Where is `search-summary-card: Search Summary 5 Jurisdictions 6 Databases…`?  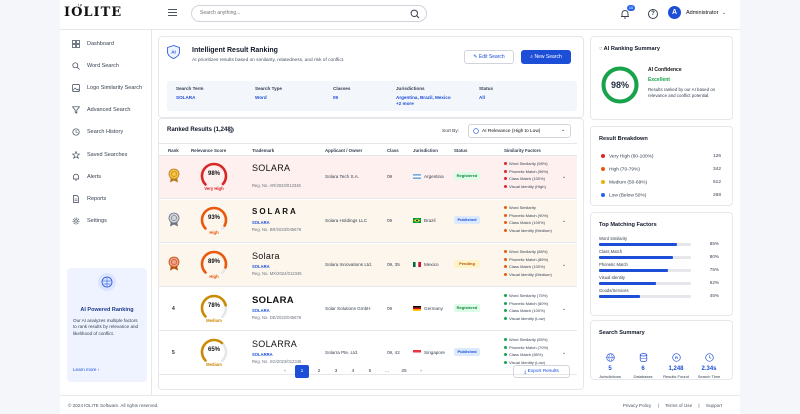
search-summary-card: Search Summary 5 Jurisdictions 6 Databases… is located at coordinates (661, 350).